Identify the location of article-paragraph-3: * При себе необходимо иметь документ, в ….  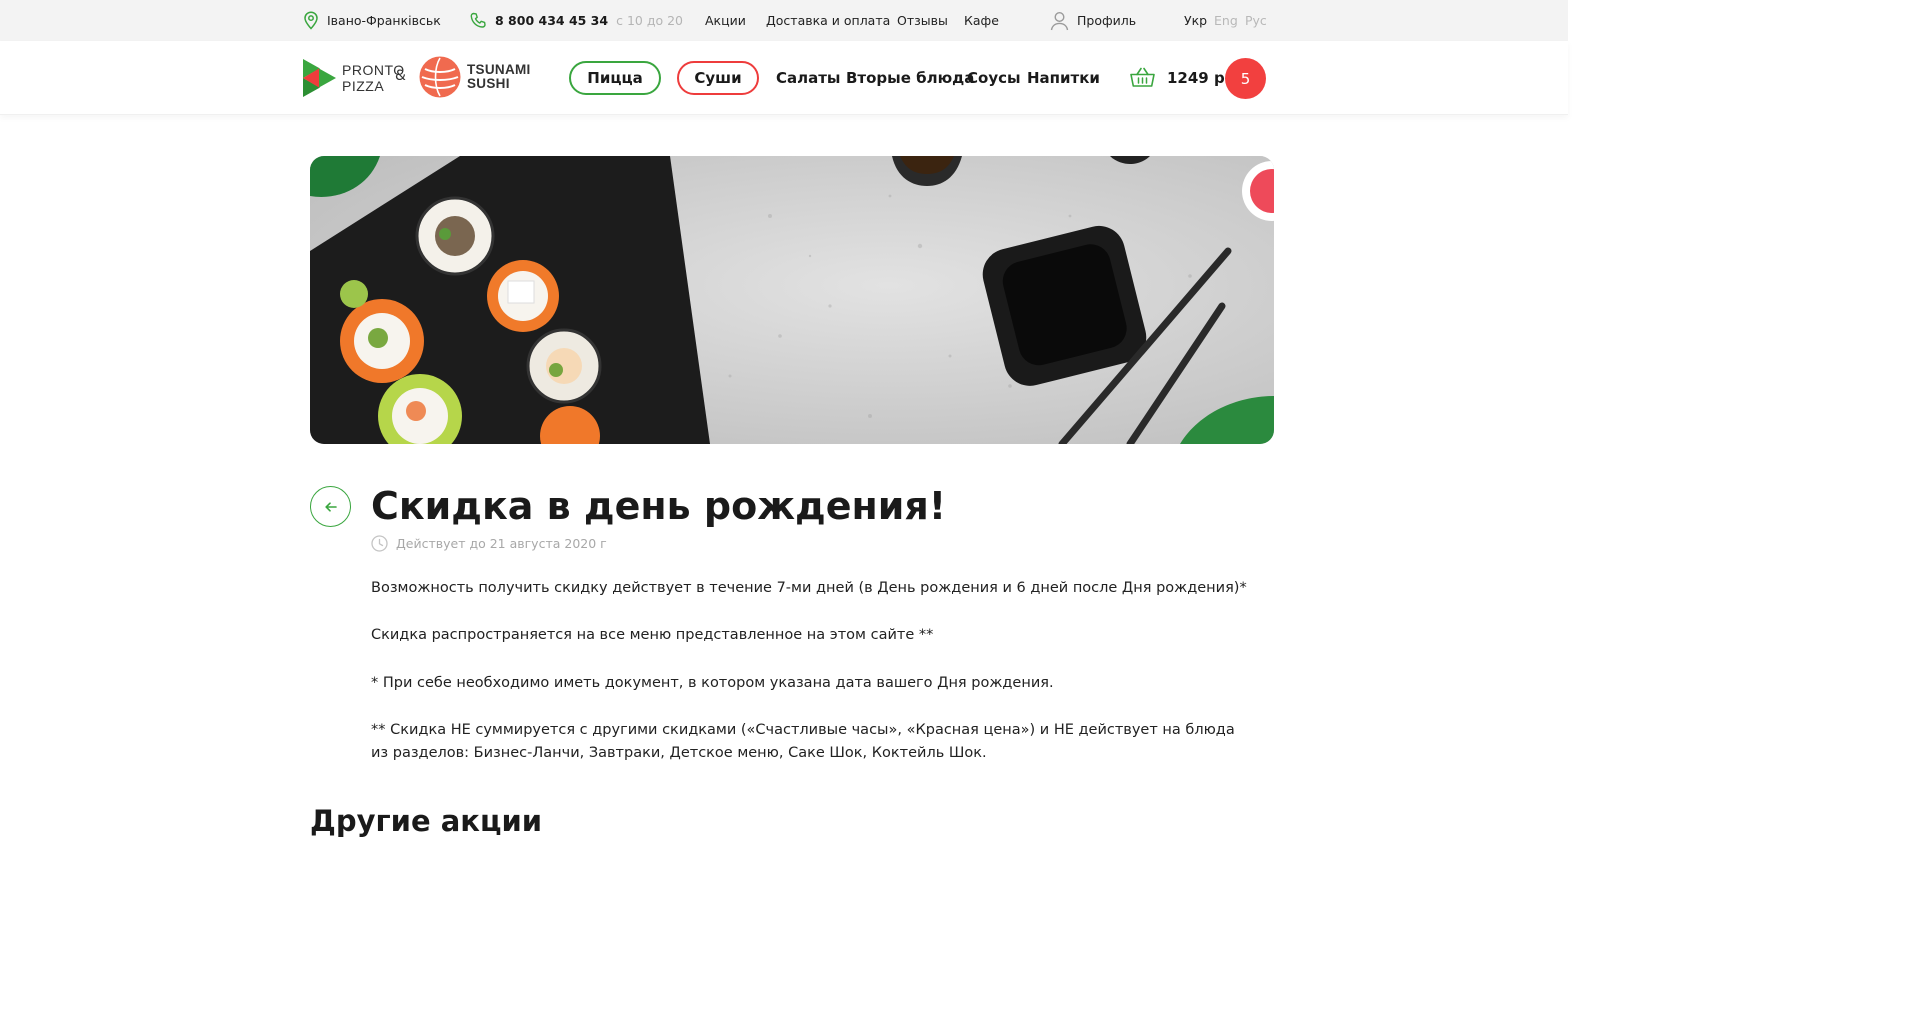
(712, 683).